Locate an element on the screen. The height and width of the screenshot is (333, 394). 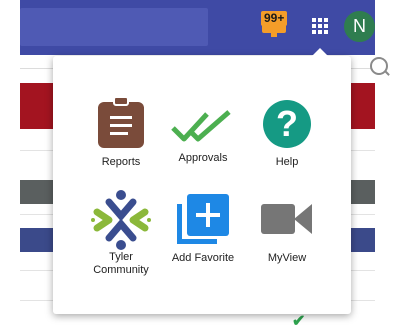
app-tile-label: MyView is located at coordinates (287, 258).